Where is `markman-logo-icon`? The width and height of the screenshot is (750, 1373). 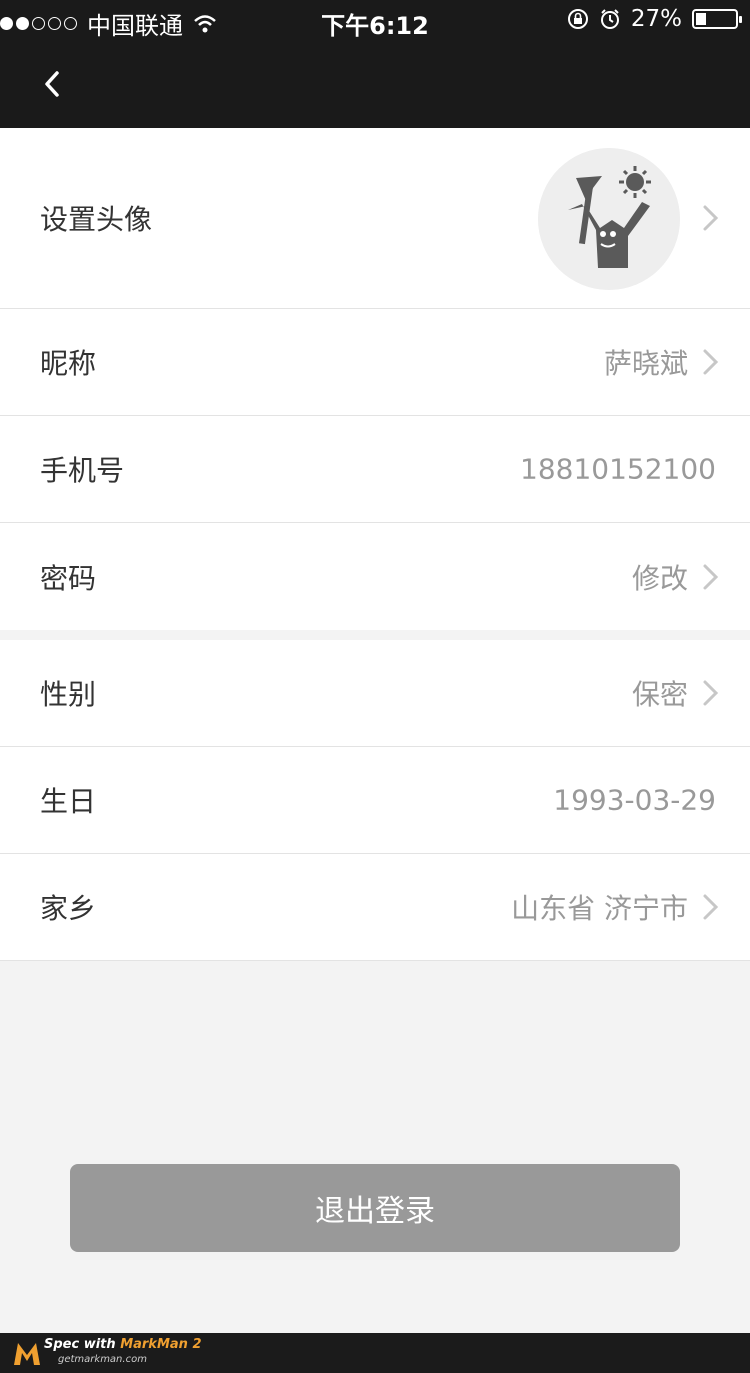 markman-logo-icon is located at coordinates (27, 1354).